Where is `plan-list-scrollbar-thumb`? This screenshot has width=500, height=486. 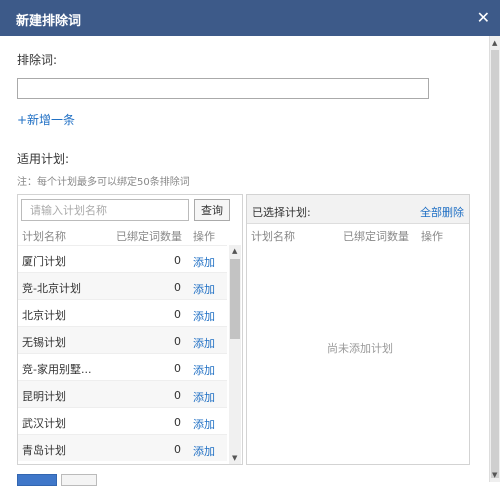
plan-list-scrollbar-thumb is located at coordinates (235, 299).